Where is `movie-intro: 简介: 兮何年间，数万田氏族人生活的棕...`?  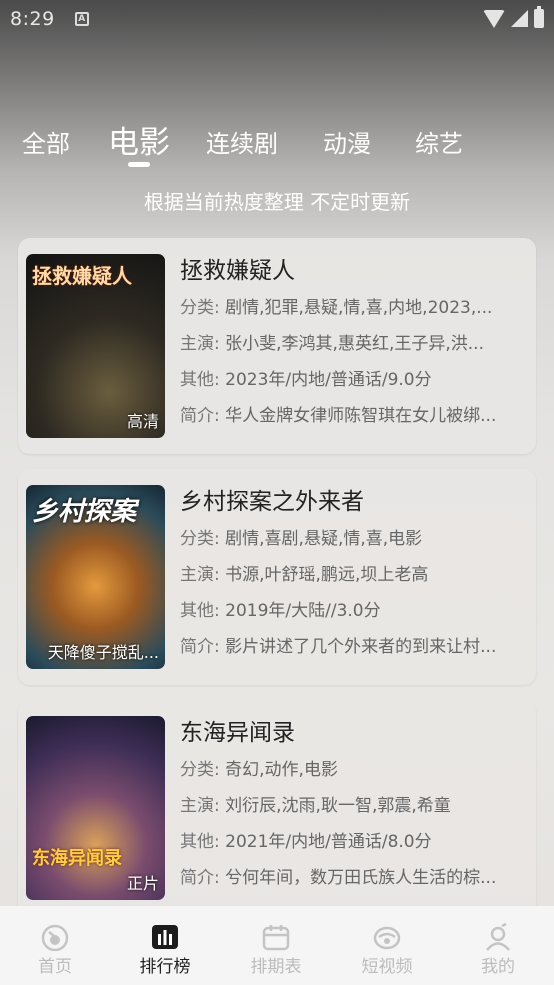 movie-intro: 简介: 兮何年间，数万田氏族人生活的棕... is located at coordinates (338, 878).